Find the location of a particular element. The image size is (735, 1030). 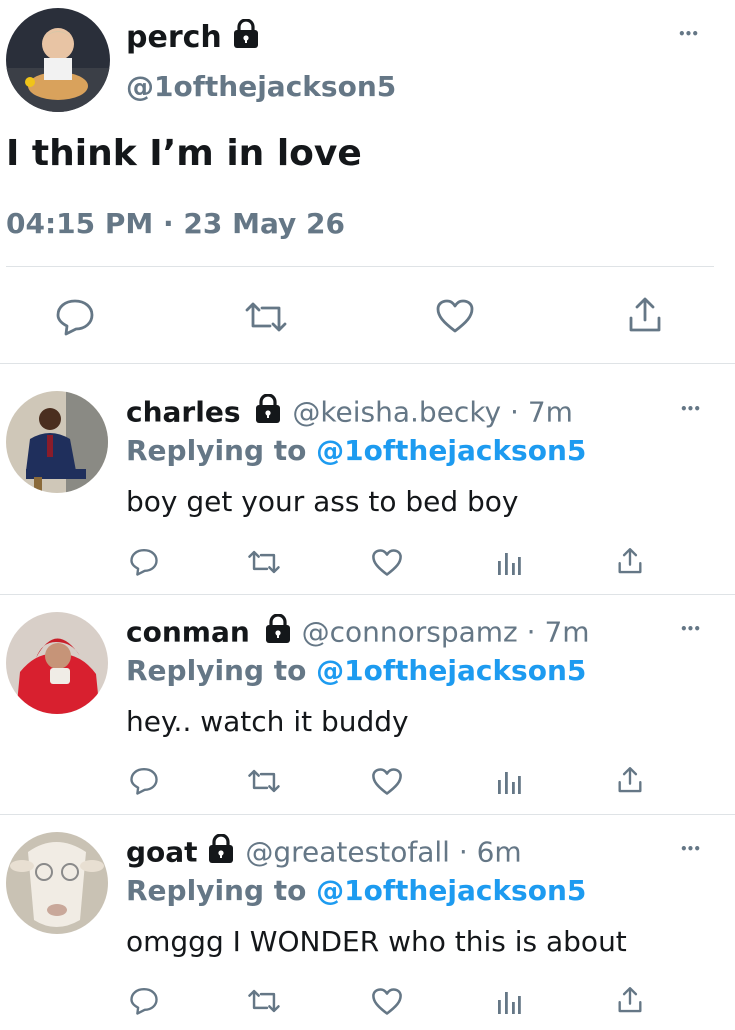

display-name-text: perch is located at coordinates (174, 37).